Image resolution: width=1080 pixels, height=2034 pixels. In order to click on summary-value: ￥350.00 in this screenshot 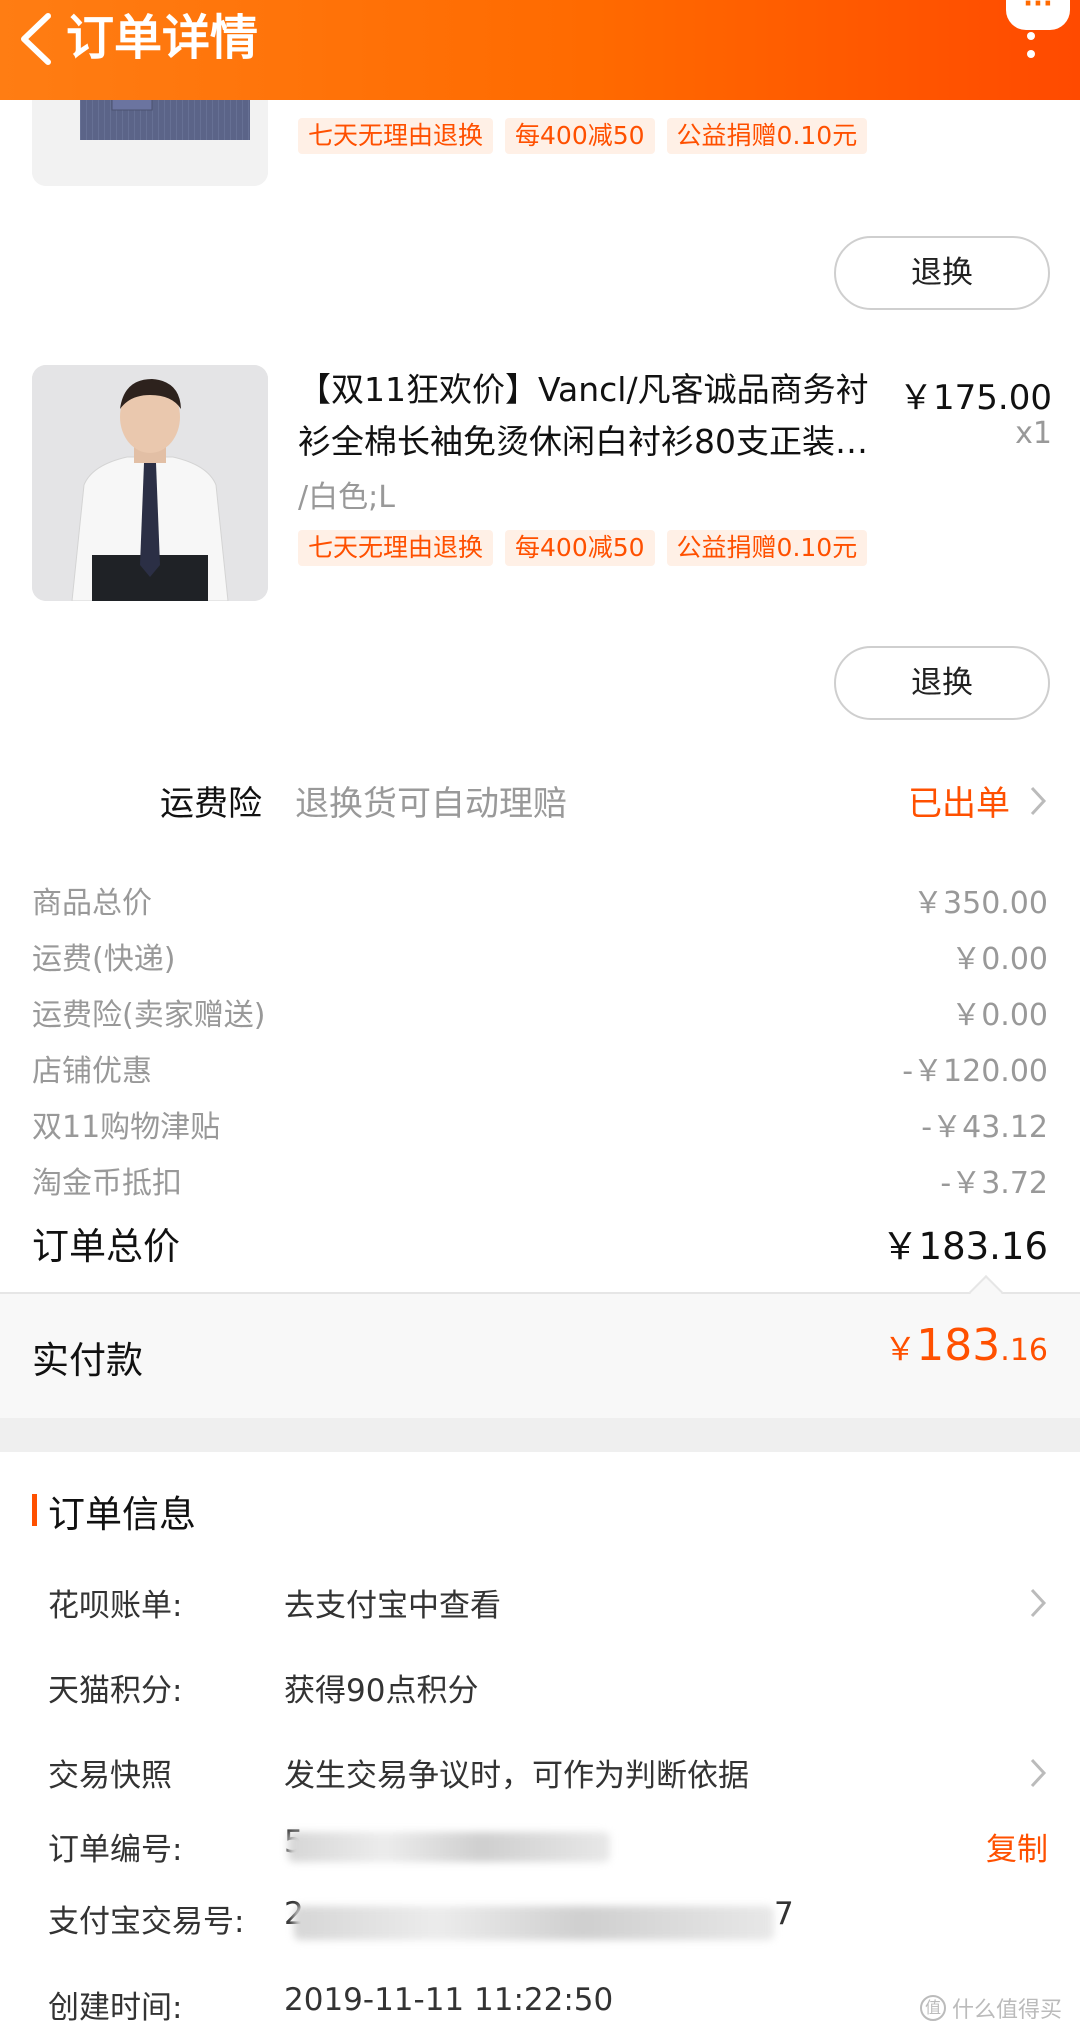, I will do `click(980, 903)`.